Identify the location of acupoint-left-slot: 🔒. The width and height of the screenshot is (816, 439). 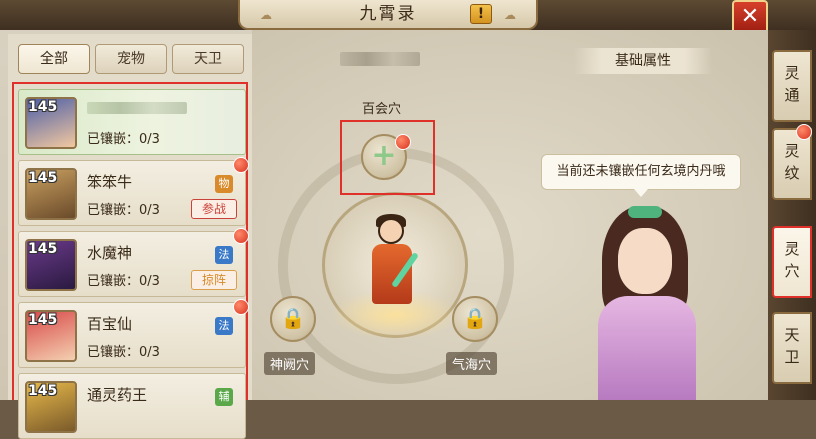
(293, 319).